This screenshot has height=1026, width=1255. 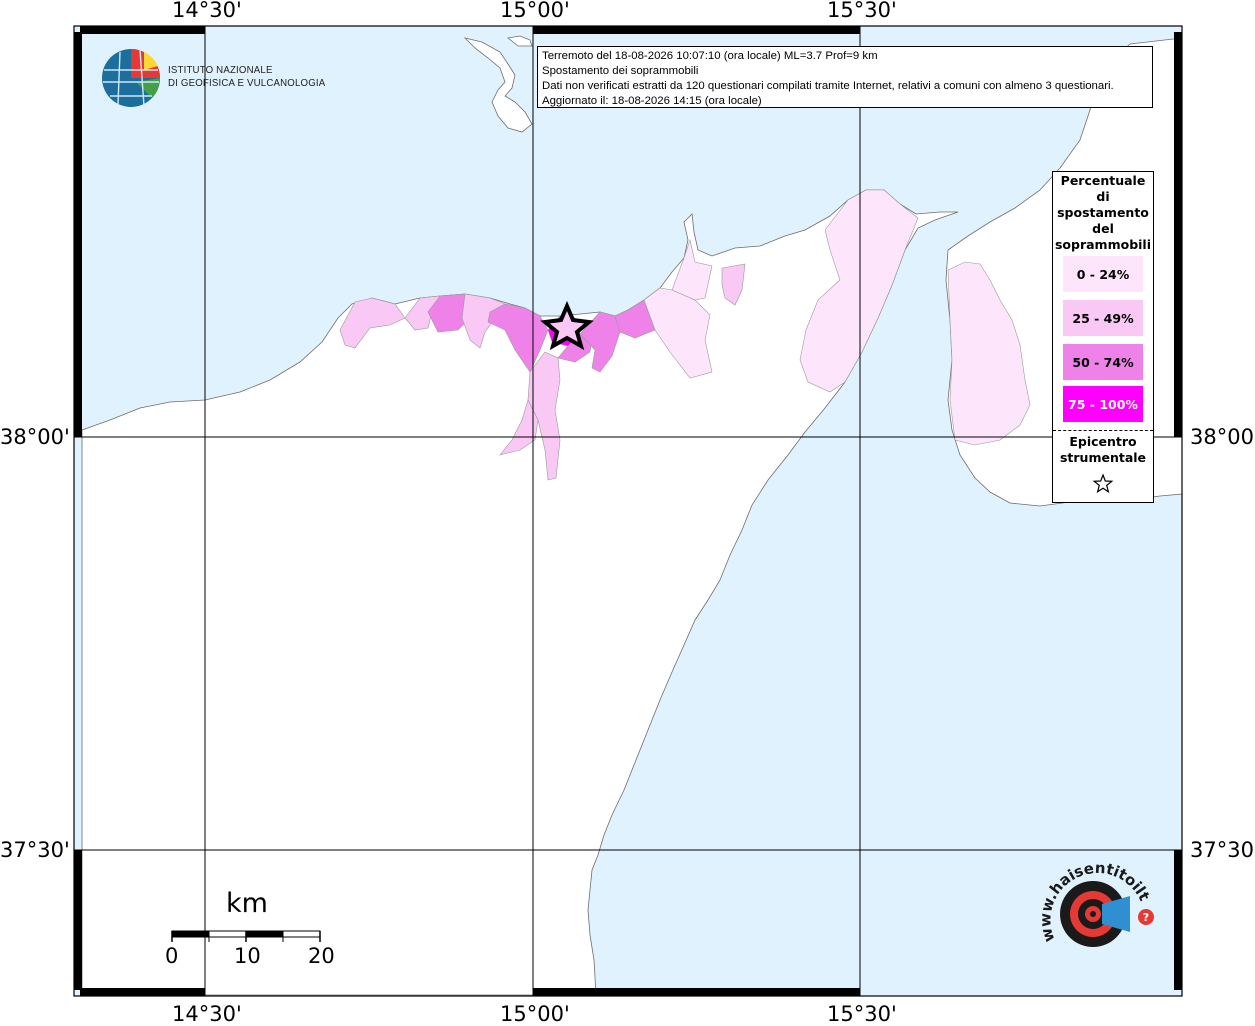 What do you see at coordinates (207, 1014) in the screenshot?
I see `tick-bottom-1: 14°30'` at bounding box center [207, 1014].